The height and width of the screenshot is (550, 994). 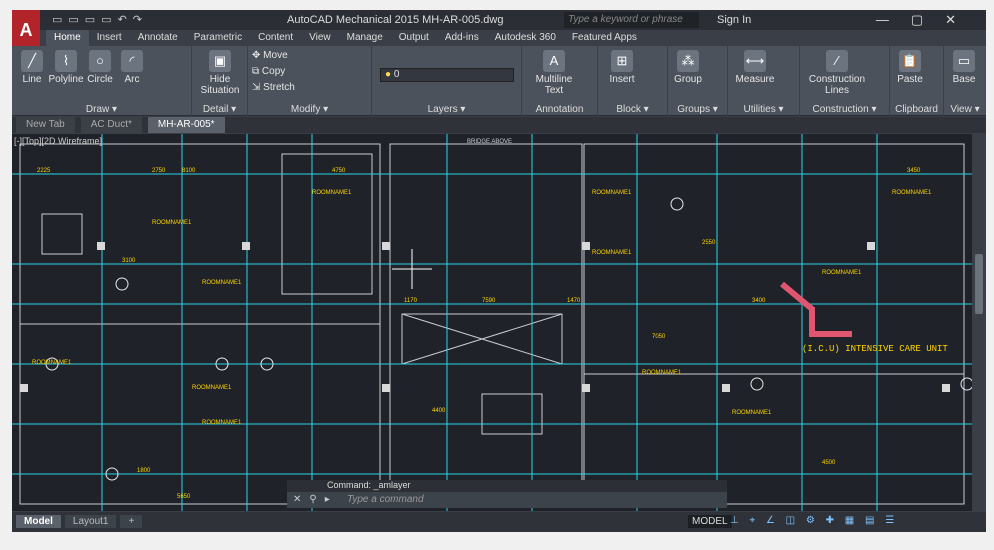 What do you see at coordinates (186, 125) in the screenshot?
I see `doc-tab-mh-ar-005: MH-AR-005*` at bounding box center [186, 125].